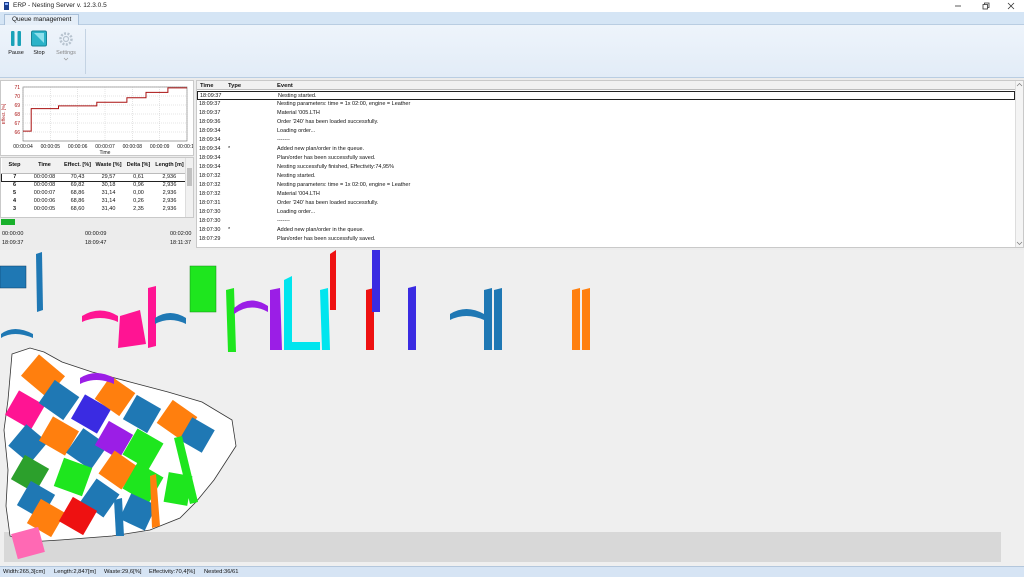 The height and width of the screenshot is (577, 1024). Describe the element at coordinates (16, 43) in the screenshot. I see `pause-button: Pause` at that location.